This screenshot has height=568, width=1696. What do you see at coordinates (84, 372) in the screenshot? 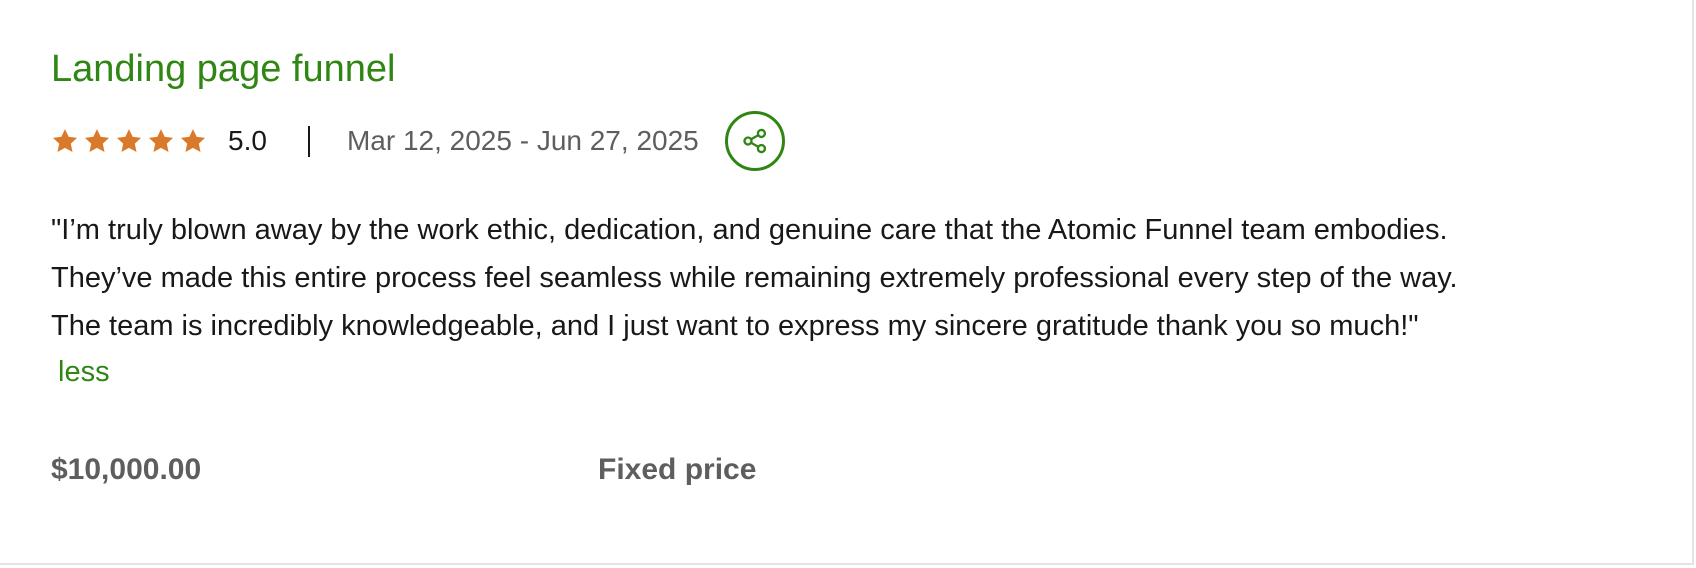
I see `show-less-link: less` at bounding box center [84, 372].